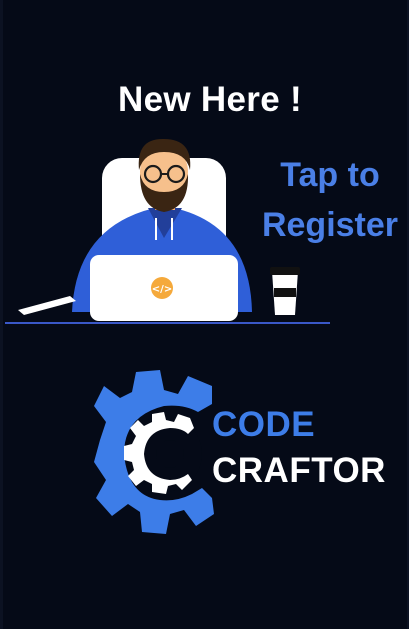 Image resolution: width=409 pixels, height=629 pixels. Describe the element at coordinates (47, 305) in the screenshot. I see `phone` at that location.